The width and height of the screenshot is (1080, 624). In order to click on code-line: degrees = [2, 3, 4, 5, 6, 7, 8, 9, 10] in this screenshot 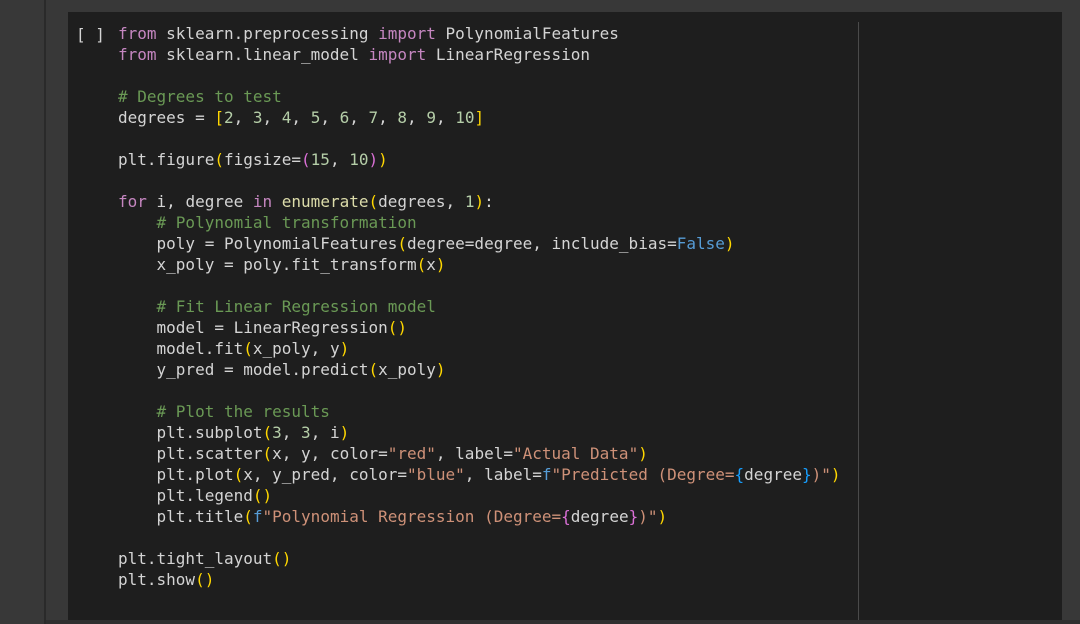, I will do `click(488, 117)`.